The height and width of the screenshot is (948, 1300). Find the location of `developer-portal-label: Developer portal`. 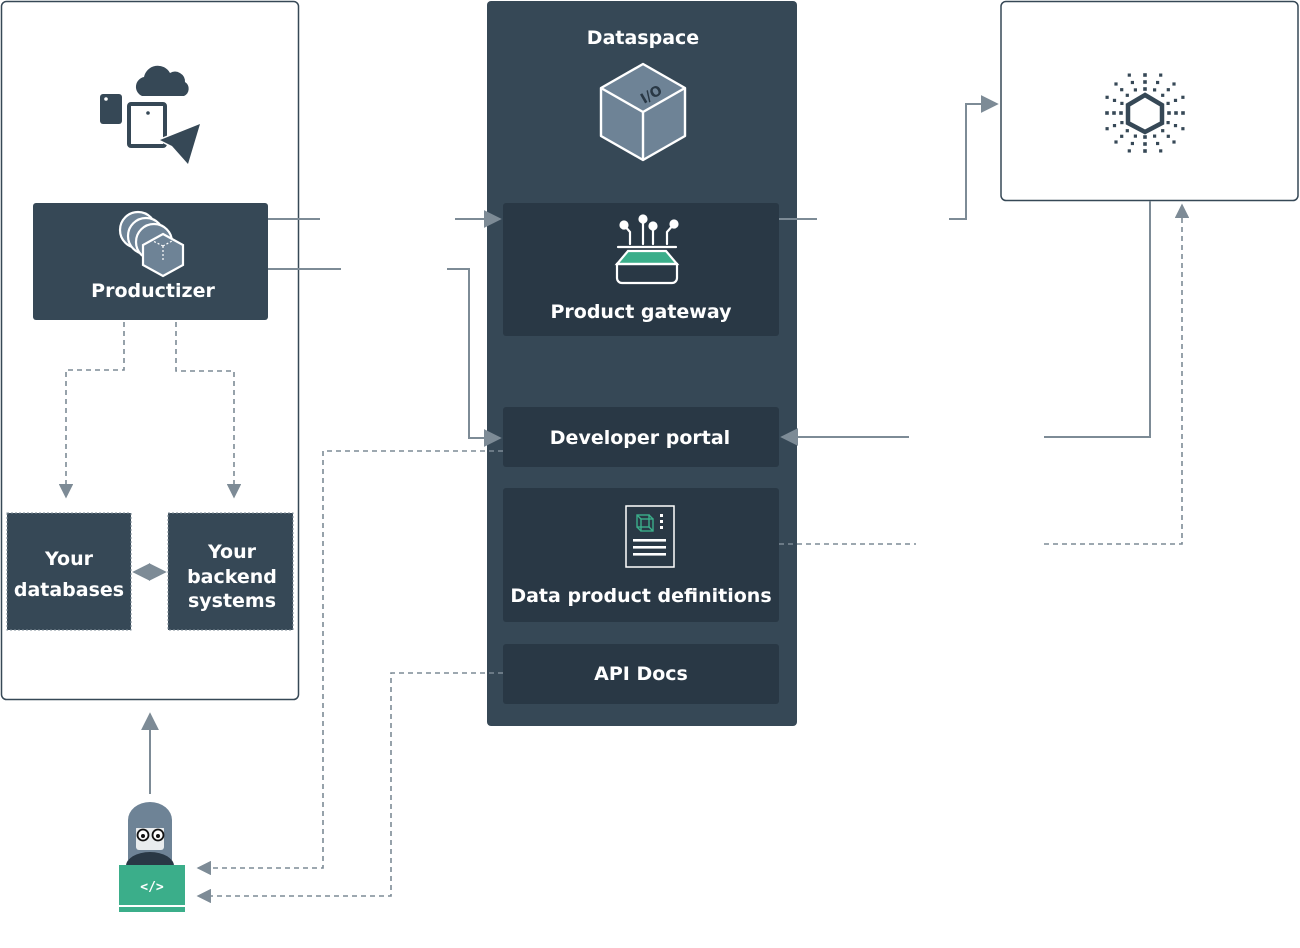

developer-portal-label: Developer portal is located at coordinates (640, 438).